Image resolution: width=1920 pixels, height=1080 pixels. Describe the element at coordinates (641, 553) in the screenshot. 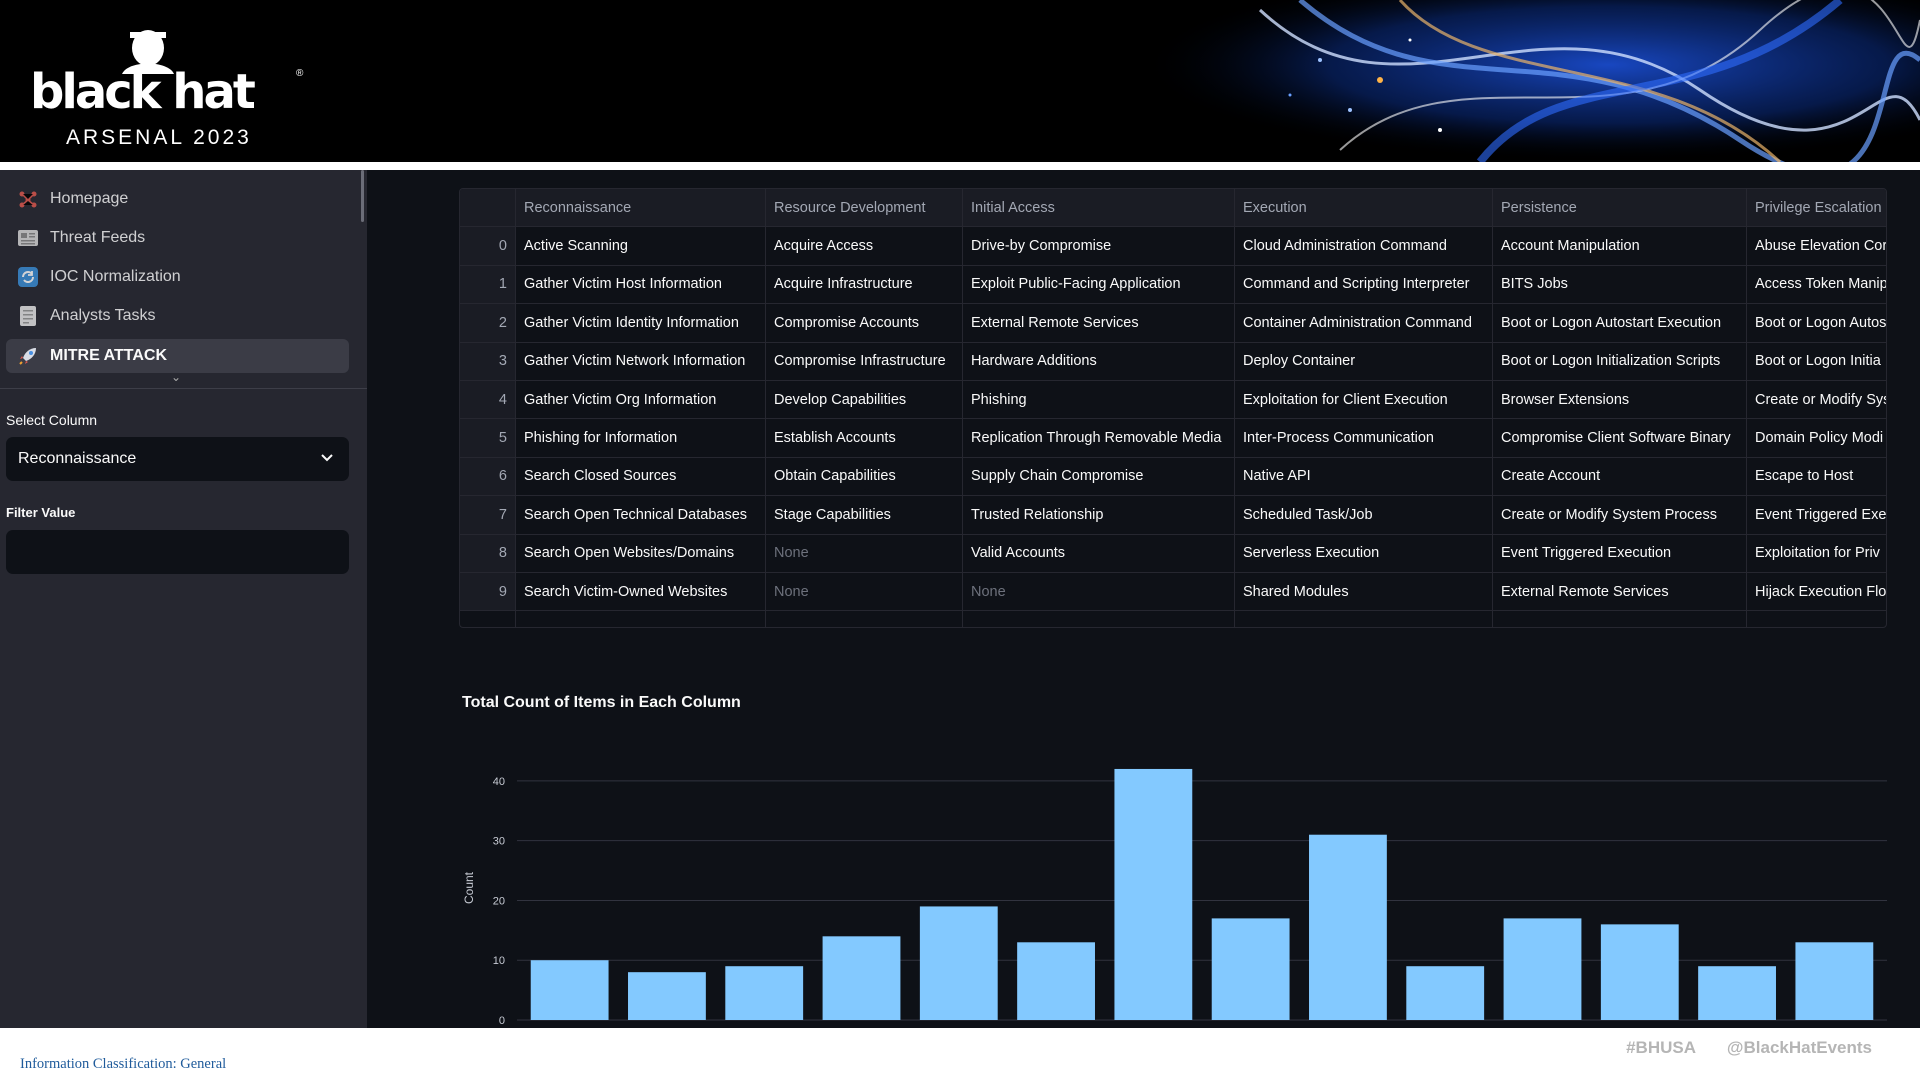

I see `table-cell: Search Open Websites/Domains` at that location.